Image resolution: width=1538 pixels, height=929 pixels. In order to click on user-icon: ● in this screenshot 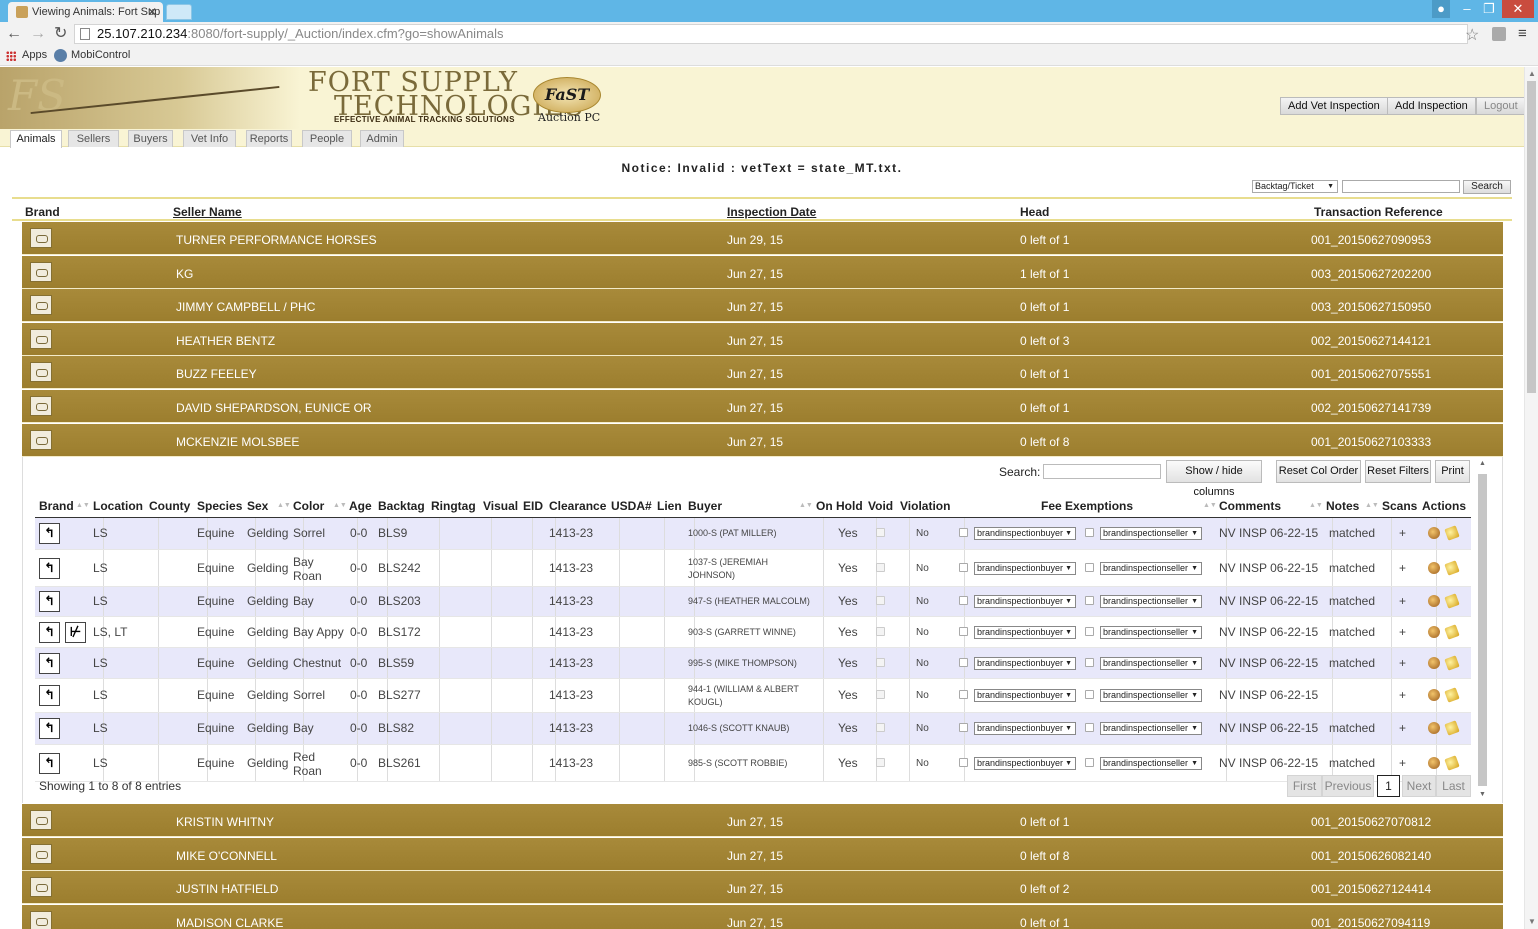, I will do `click(1441, 9)`.